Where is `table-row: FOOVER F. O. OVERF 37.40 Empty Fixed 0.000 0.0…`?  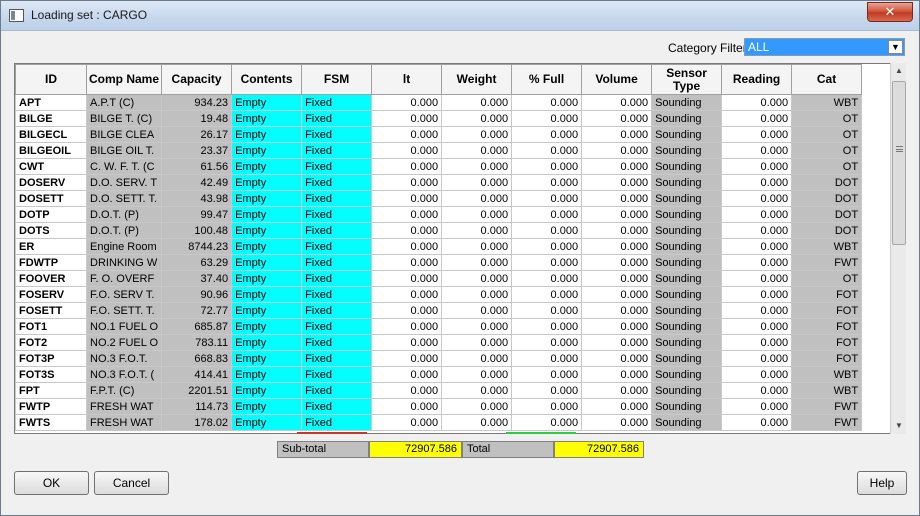
table-row: FOOVER F. O. OVERF 37.40 Empty Fixed 0.000 0.0… is located at coordinates (439, 278).